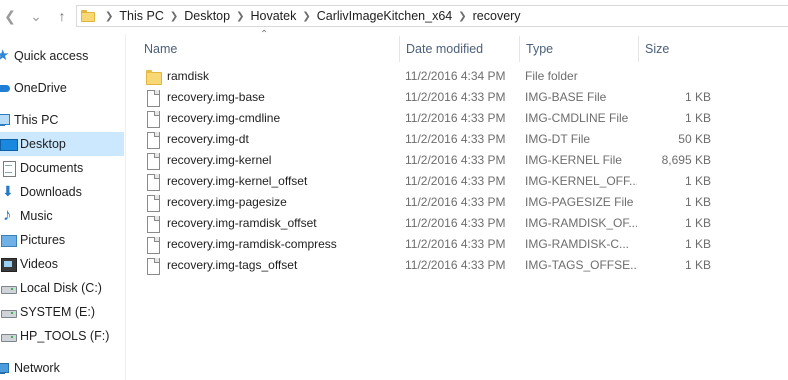 The width and height of the screenshot is (788, 380). Describe the element at coordinates (51, 192) in the screenshot. I see `sidebar-item-label: Downloads` at that location.